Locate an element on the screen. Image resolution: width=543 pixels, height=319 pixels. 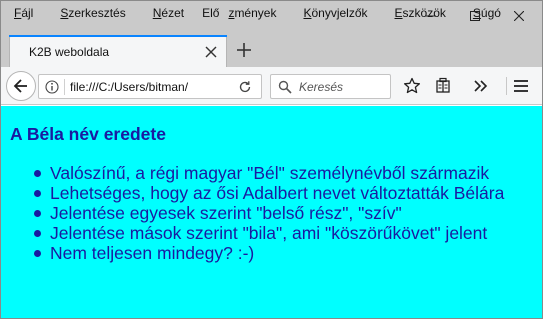
menu-item-bookmarks: Könyvjelzők is located at coordinates (335, 13).